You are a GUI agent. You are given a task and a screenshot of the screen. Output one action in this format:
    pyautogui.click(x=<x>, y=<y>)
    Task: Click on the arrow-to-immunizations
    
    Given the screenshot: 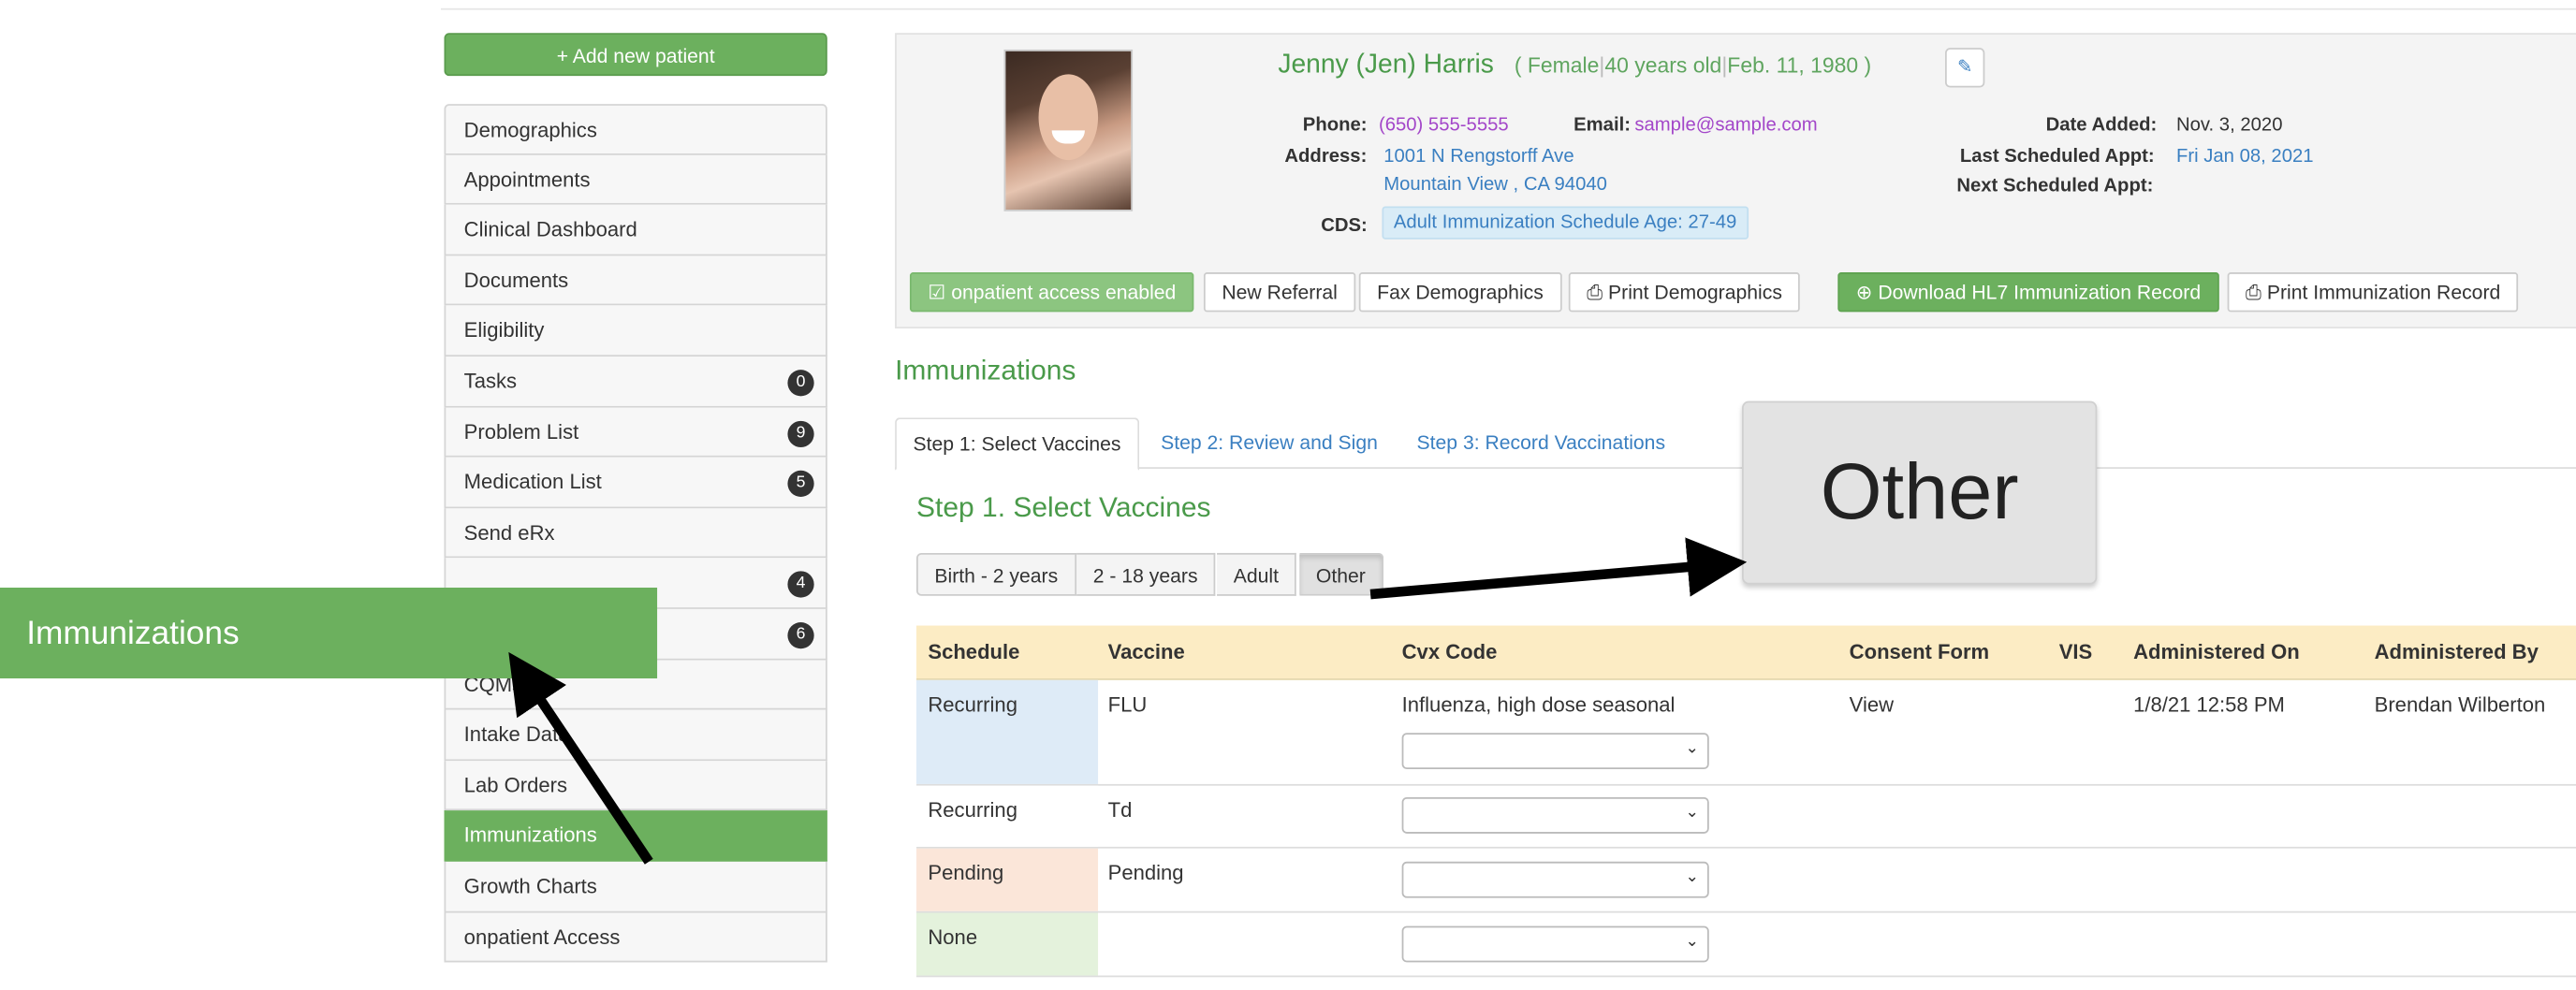 What is the action you would take?
    pyautogui.click(x=580, y=758)
    